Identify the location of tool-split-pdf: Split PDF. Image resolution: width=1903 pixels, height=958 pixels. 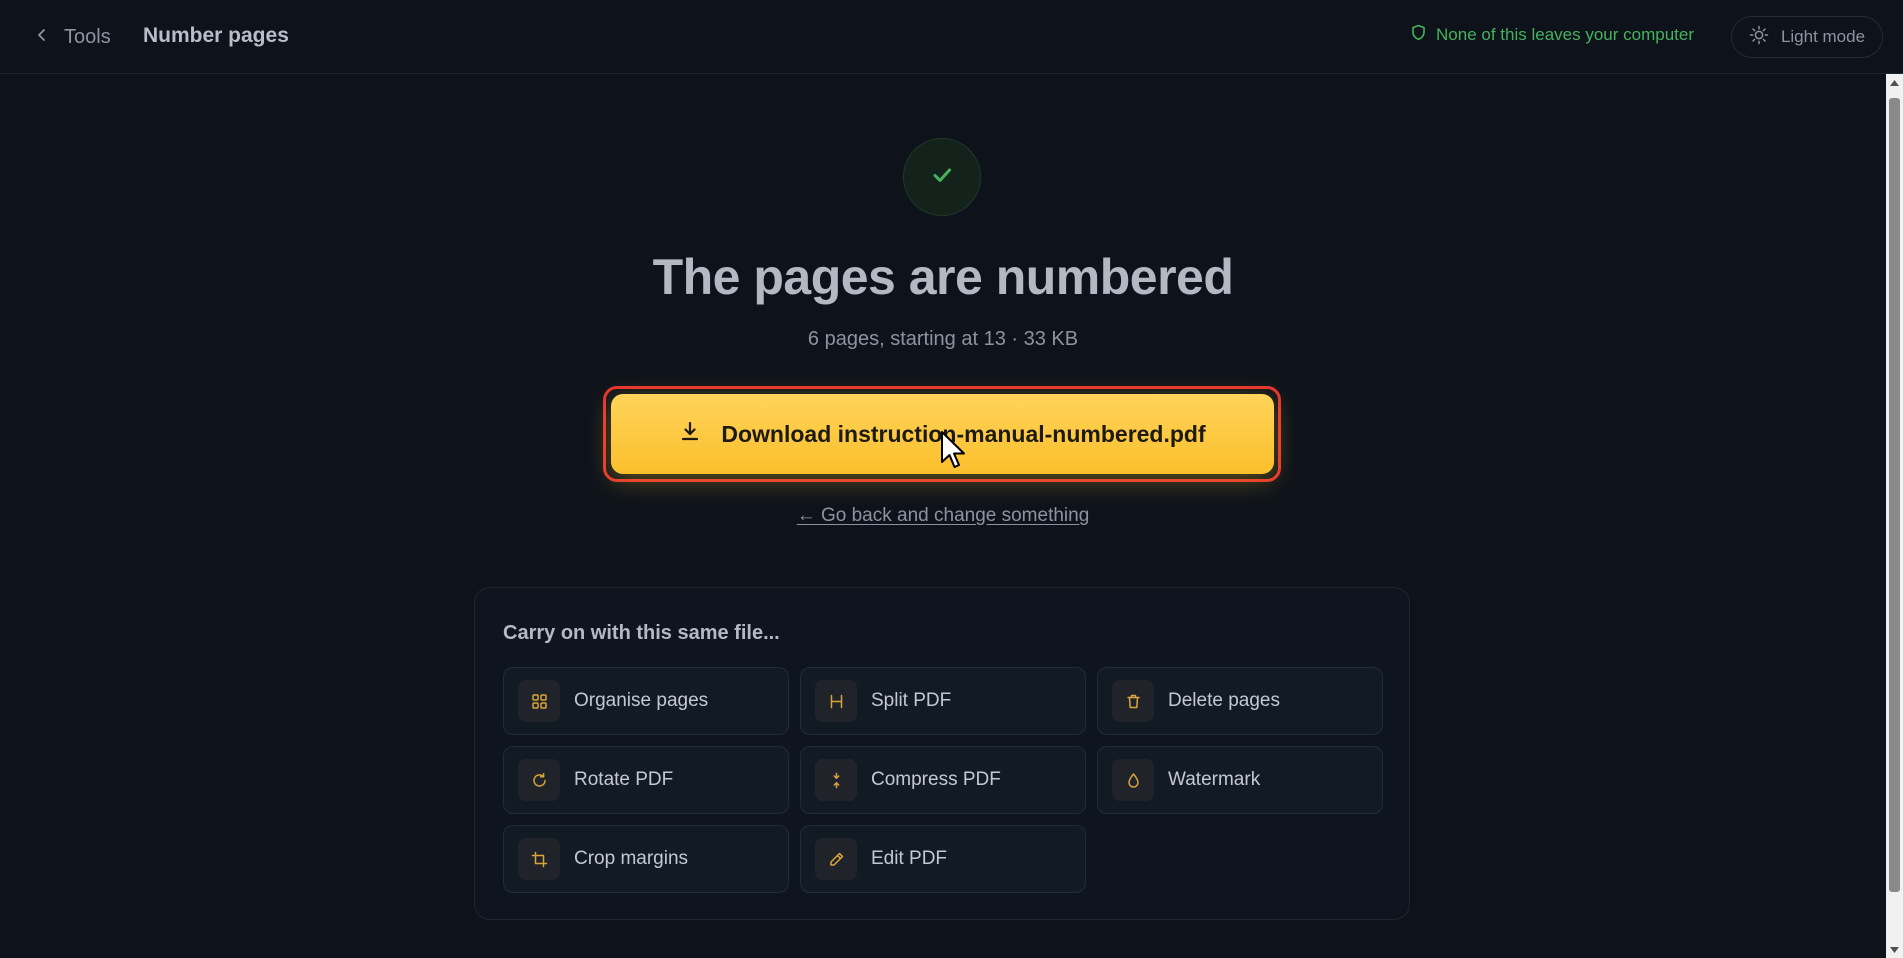
(943, 701).